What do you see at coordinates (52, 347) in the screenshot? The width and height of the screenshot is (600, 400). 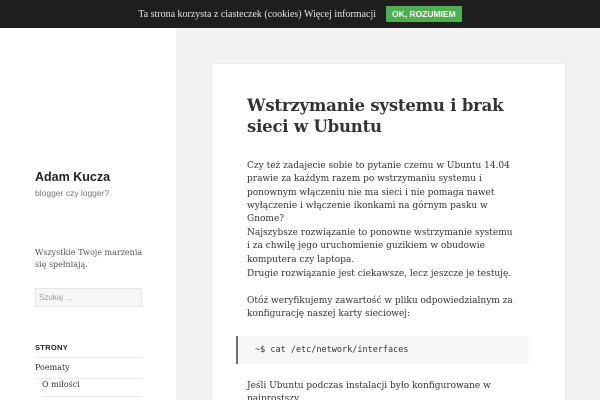 I see `pages-widget-title: STRONY` at bounding box center [52, 347].